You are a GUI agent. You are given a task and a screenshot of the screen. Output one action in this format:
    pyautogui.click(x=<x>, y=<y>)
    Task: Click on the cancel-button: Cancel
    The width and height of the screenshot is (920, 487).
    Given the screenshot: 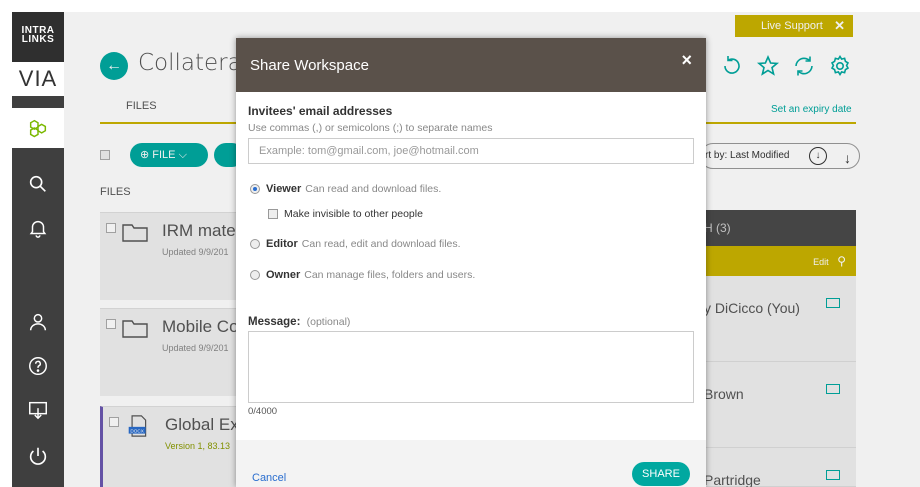 What is the action you would take?
    pyautogui.click(x=269, y=478)
    